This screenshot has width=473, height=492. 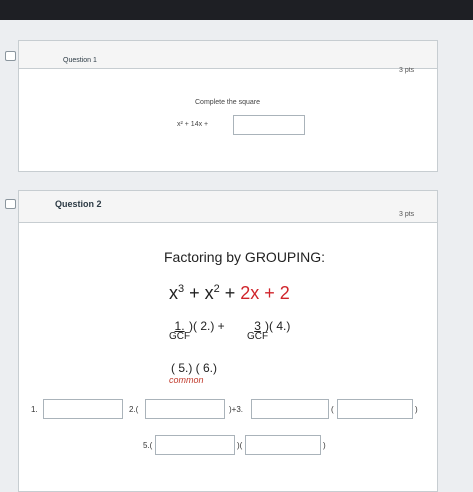 What do you see at coordinates (324, 445) in the screenshot?
I see `answer-6-close: )` at bounding box center [324, 445].